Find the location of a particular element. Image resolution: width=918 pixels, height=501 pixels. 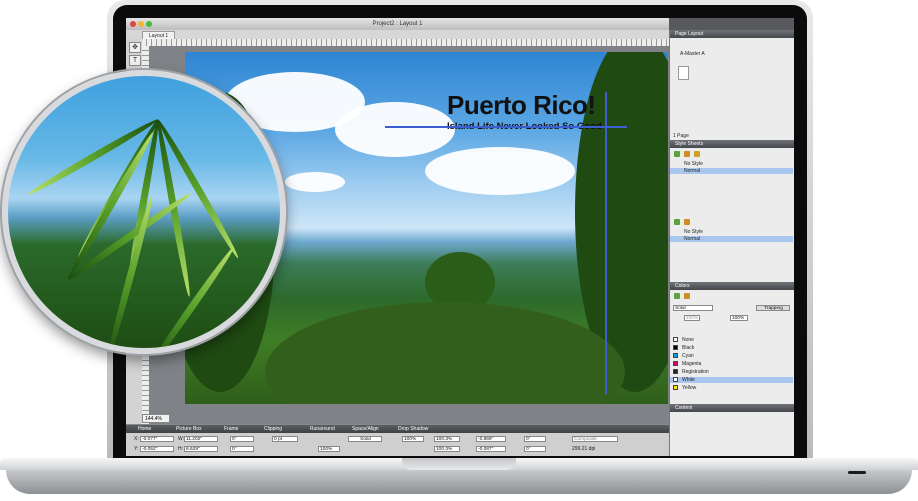

laptop-notch is located at coordinates (459, 464).